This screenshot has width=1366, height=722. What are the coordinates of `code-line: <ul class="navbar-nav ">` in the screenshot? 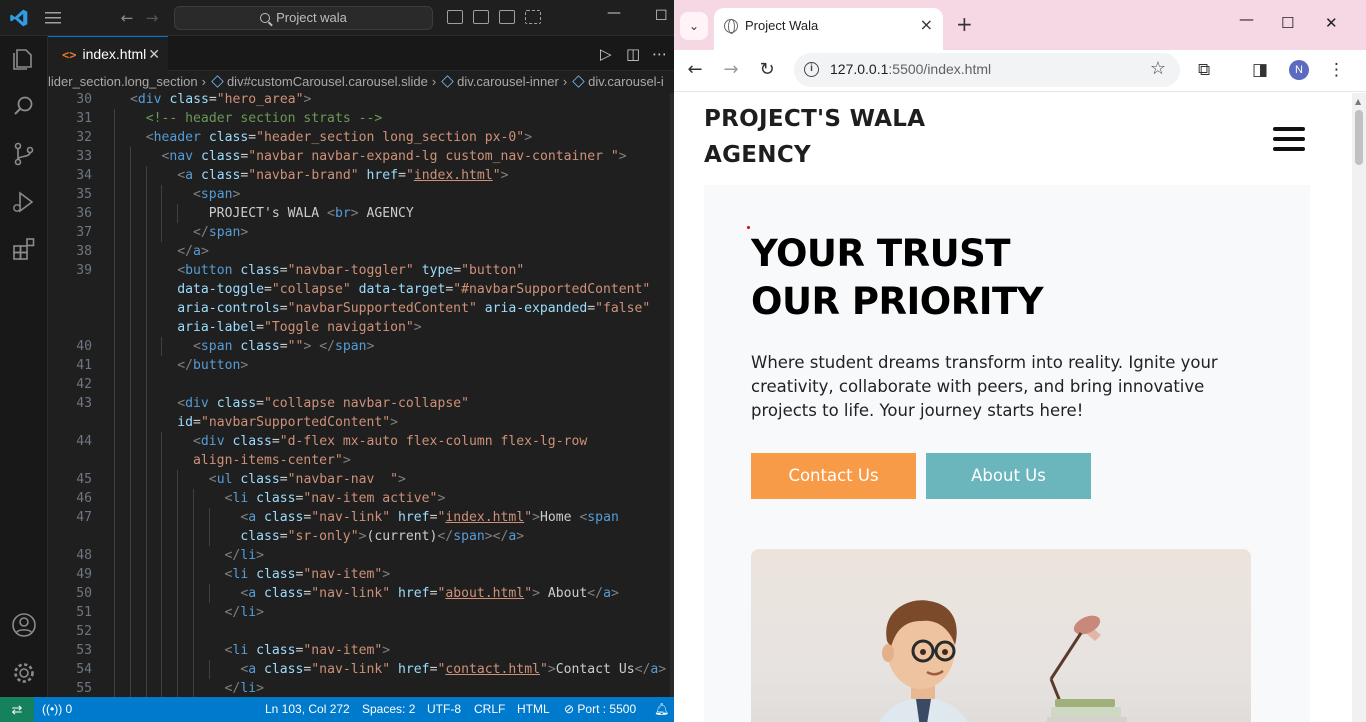 It's located at (307, 479).